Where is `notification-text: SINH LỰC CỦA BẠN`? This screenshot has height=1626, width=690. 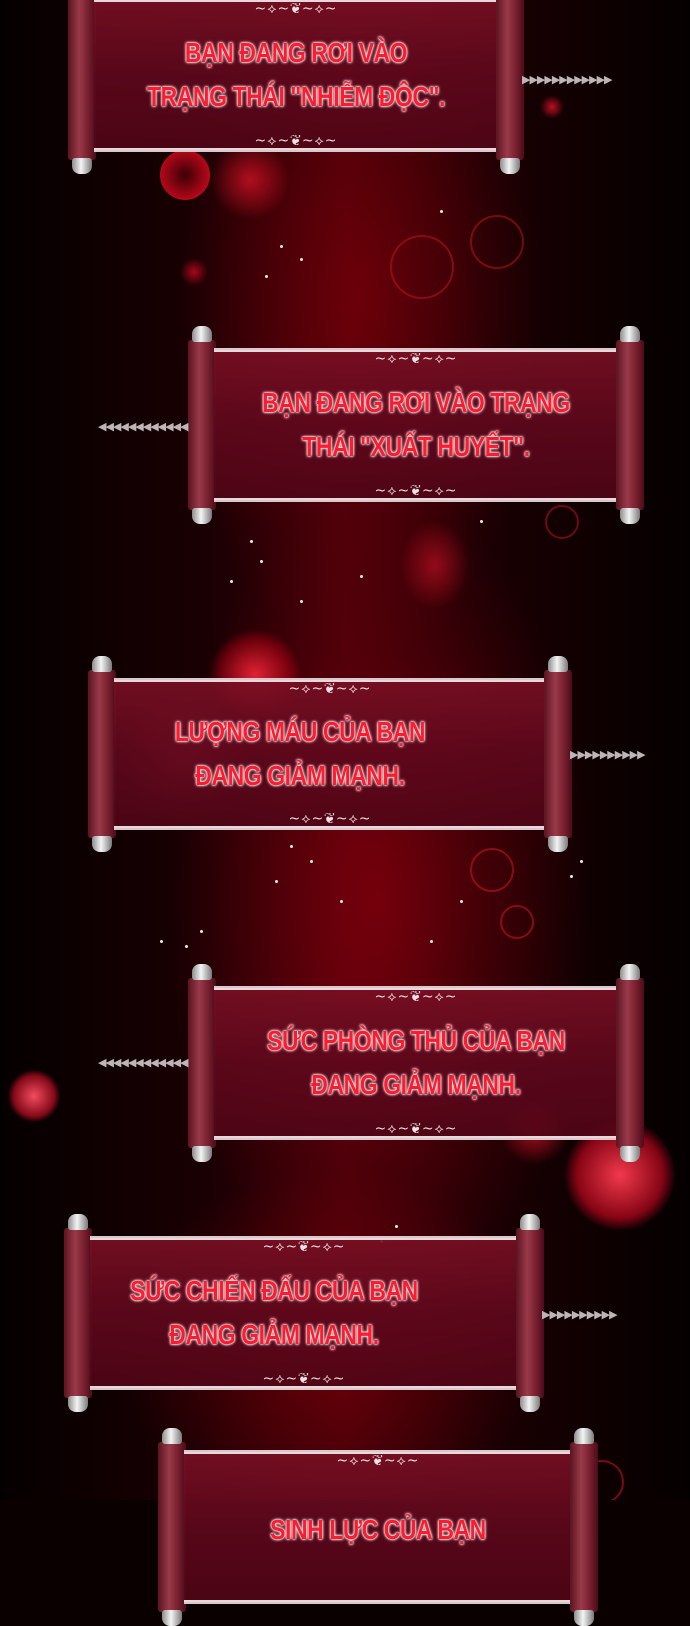 notification-text: SINH LỰC CỦA BẠN is located at coordinates (378, 1529).